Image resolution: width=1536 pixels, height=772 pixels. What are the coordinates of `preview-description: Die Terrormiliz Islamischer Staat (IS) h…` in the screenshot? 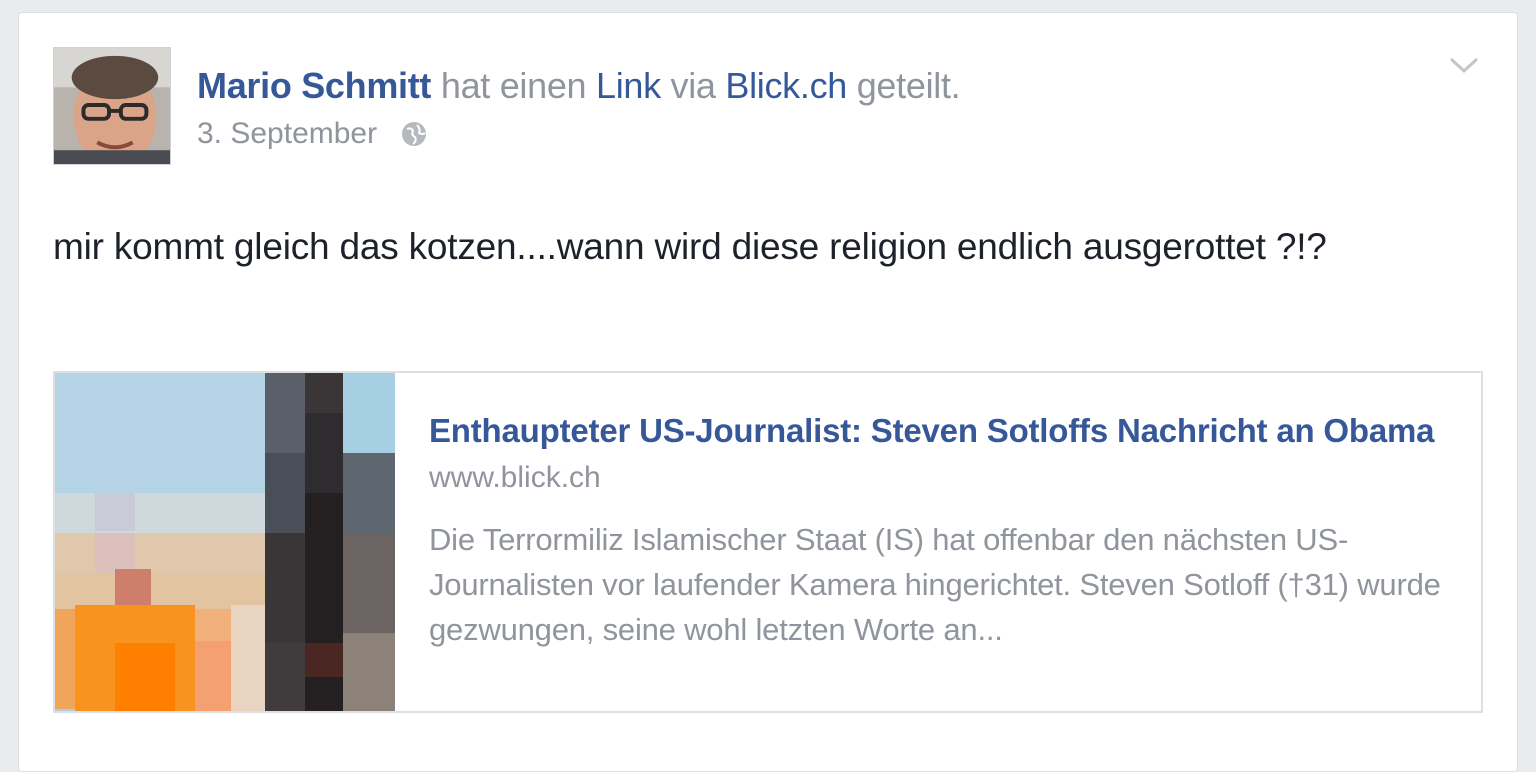 It's located at (935, 584).